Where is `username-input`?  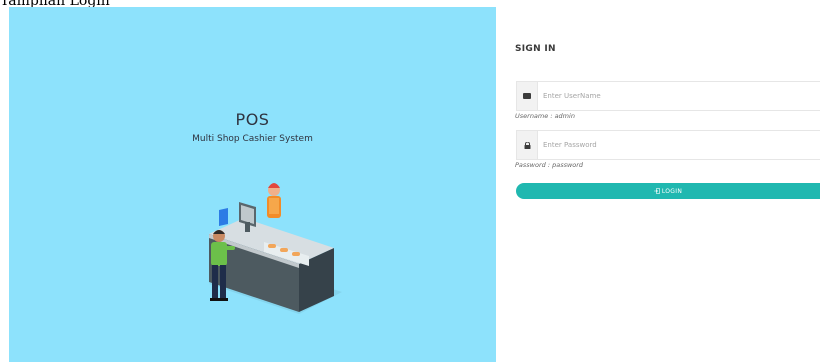 username-input is located at coordinates (678, 96).